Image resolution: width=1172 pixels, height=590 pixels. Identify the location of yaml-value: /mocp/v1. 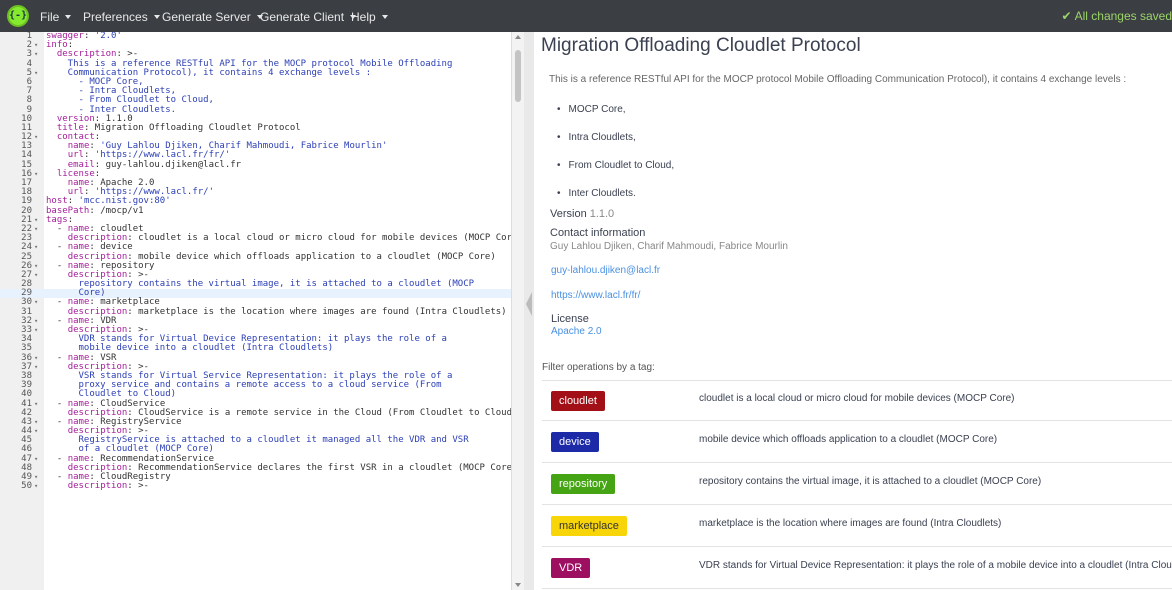
(119, 210).